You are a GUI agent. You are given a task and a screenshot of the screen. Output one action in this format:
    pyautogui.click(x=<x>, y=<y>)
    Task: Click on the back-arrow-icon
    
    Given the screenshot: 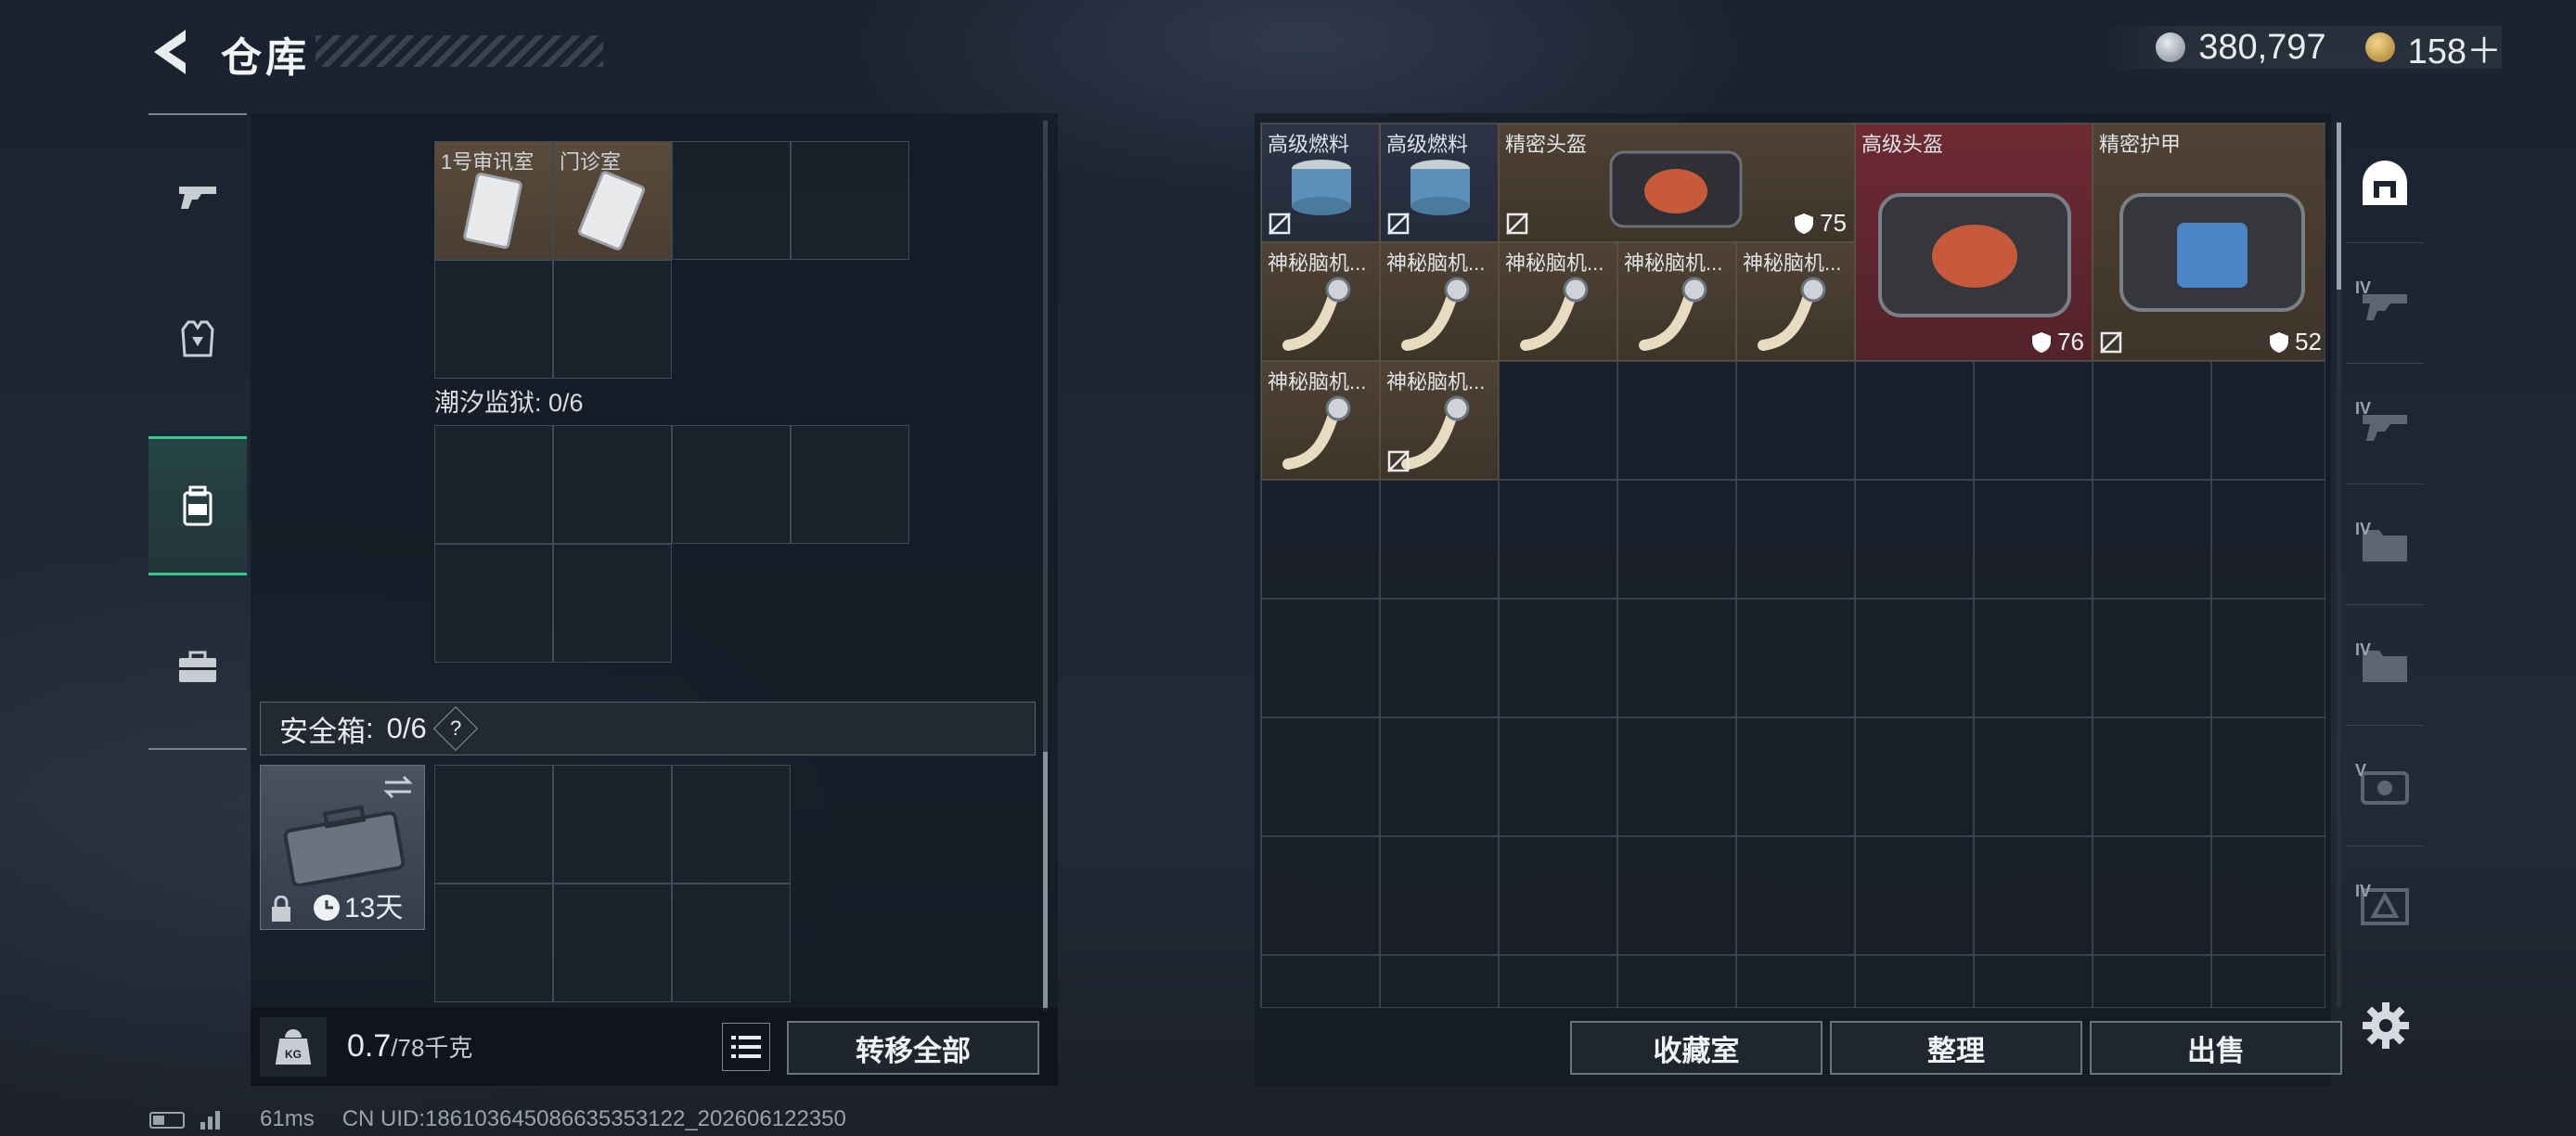 What is the action you would take?
    pyautogui.click(x=170, y=52)
    